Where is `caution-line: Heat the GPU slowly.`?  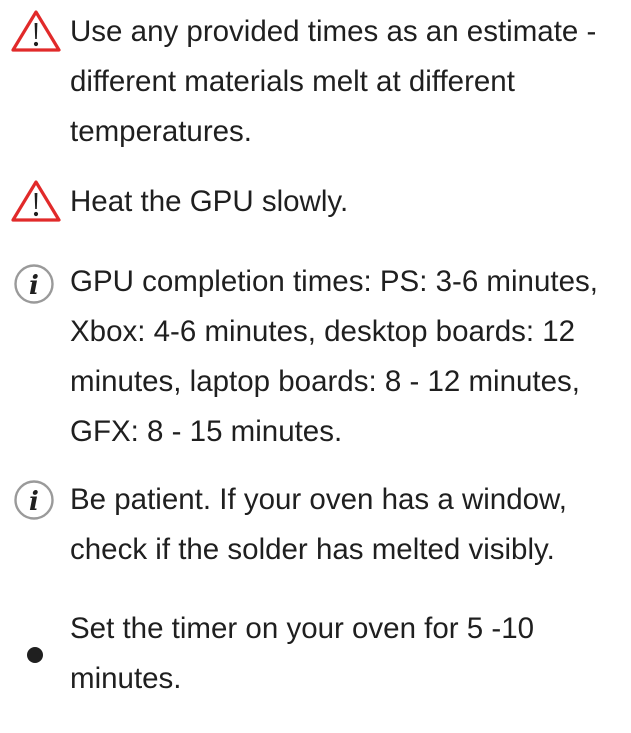 caution-line: Heat the GPU slowly. is located at coordinates (315, 195).